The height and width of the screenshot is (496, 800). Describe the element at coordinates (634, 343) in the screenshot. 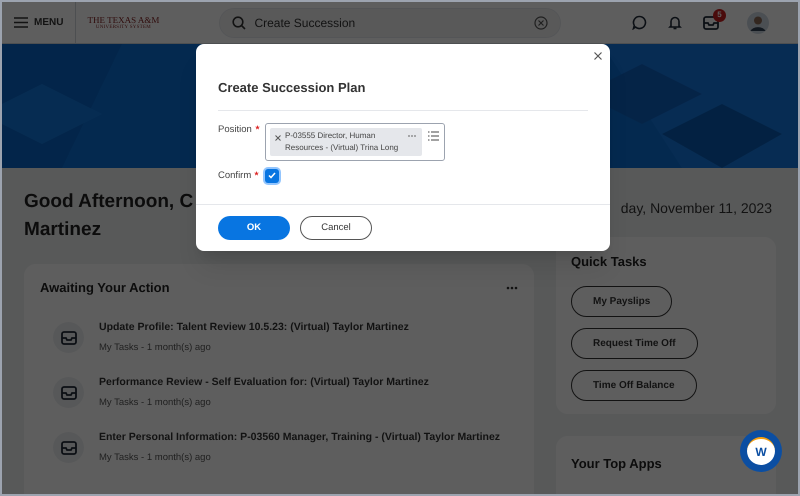

I see `quick-task-button: Request Time Off` at that location.